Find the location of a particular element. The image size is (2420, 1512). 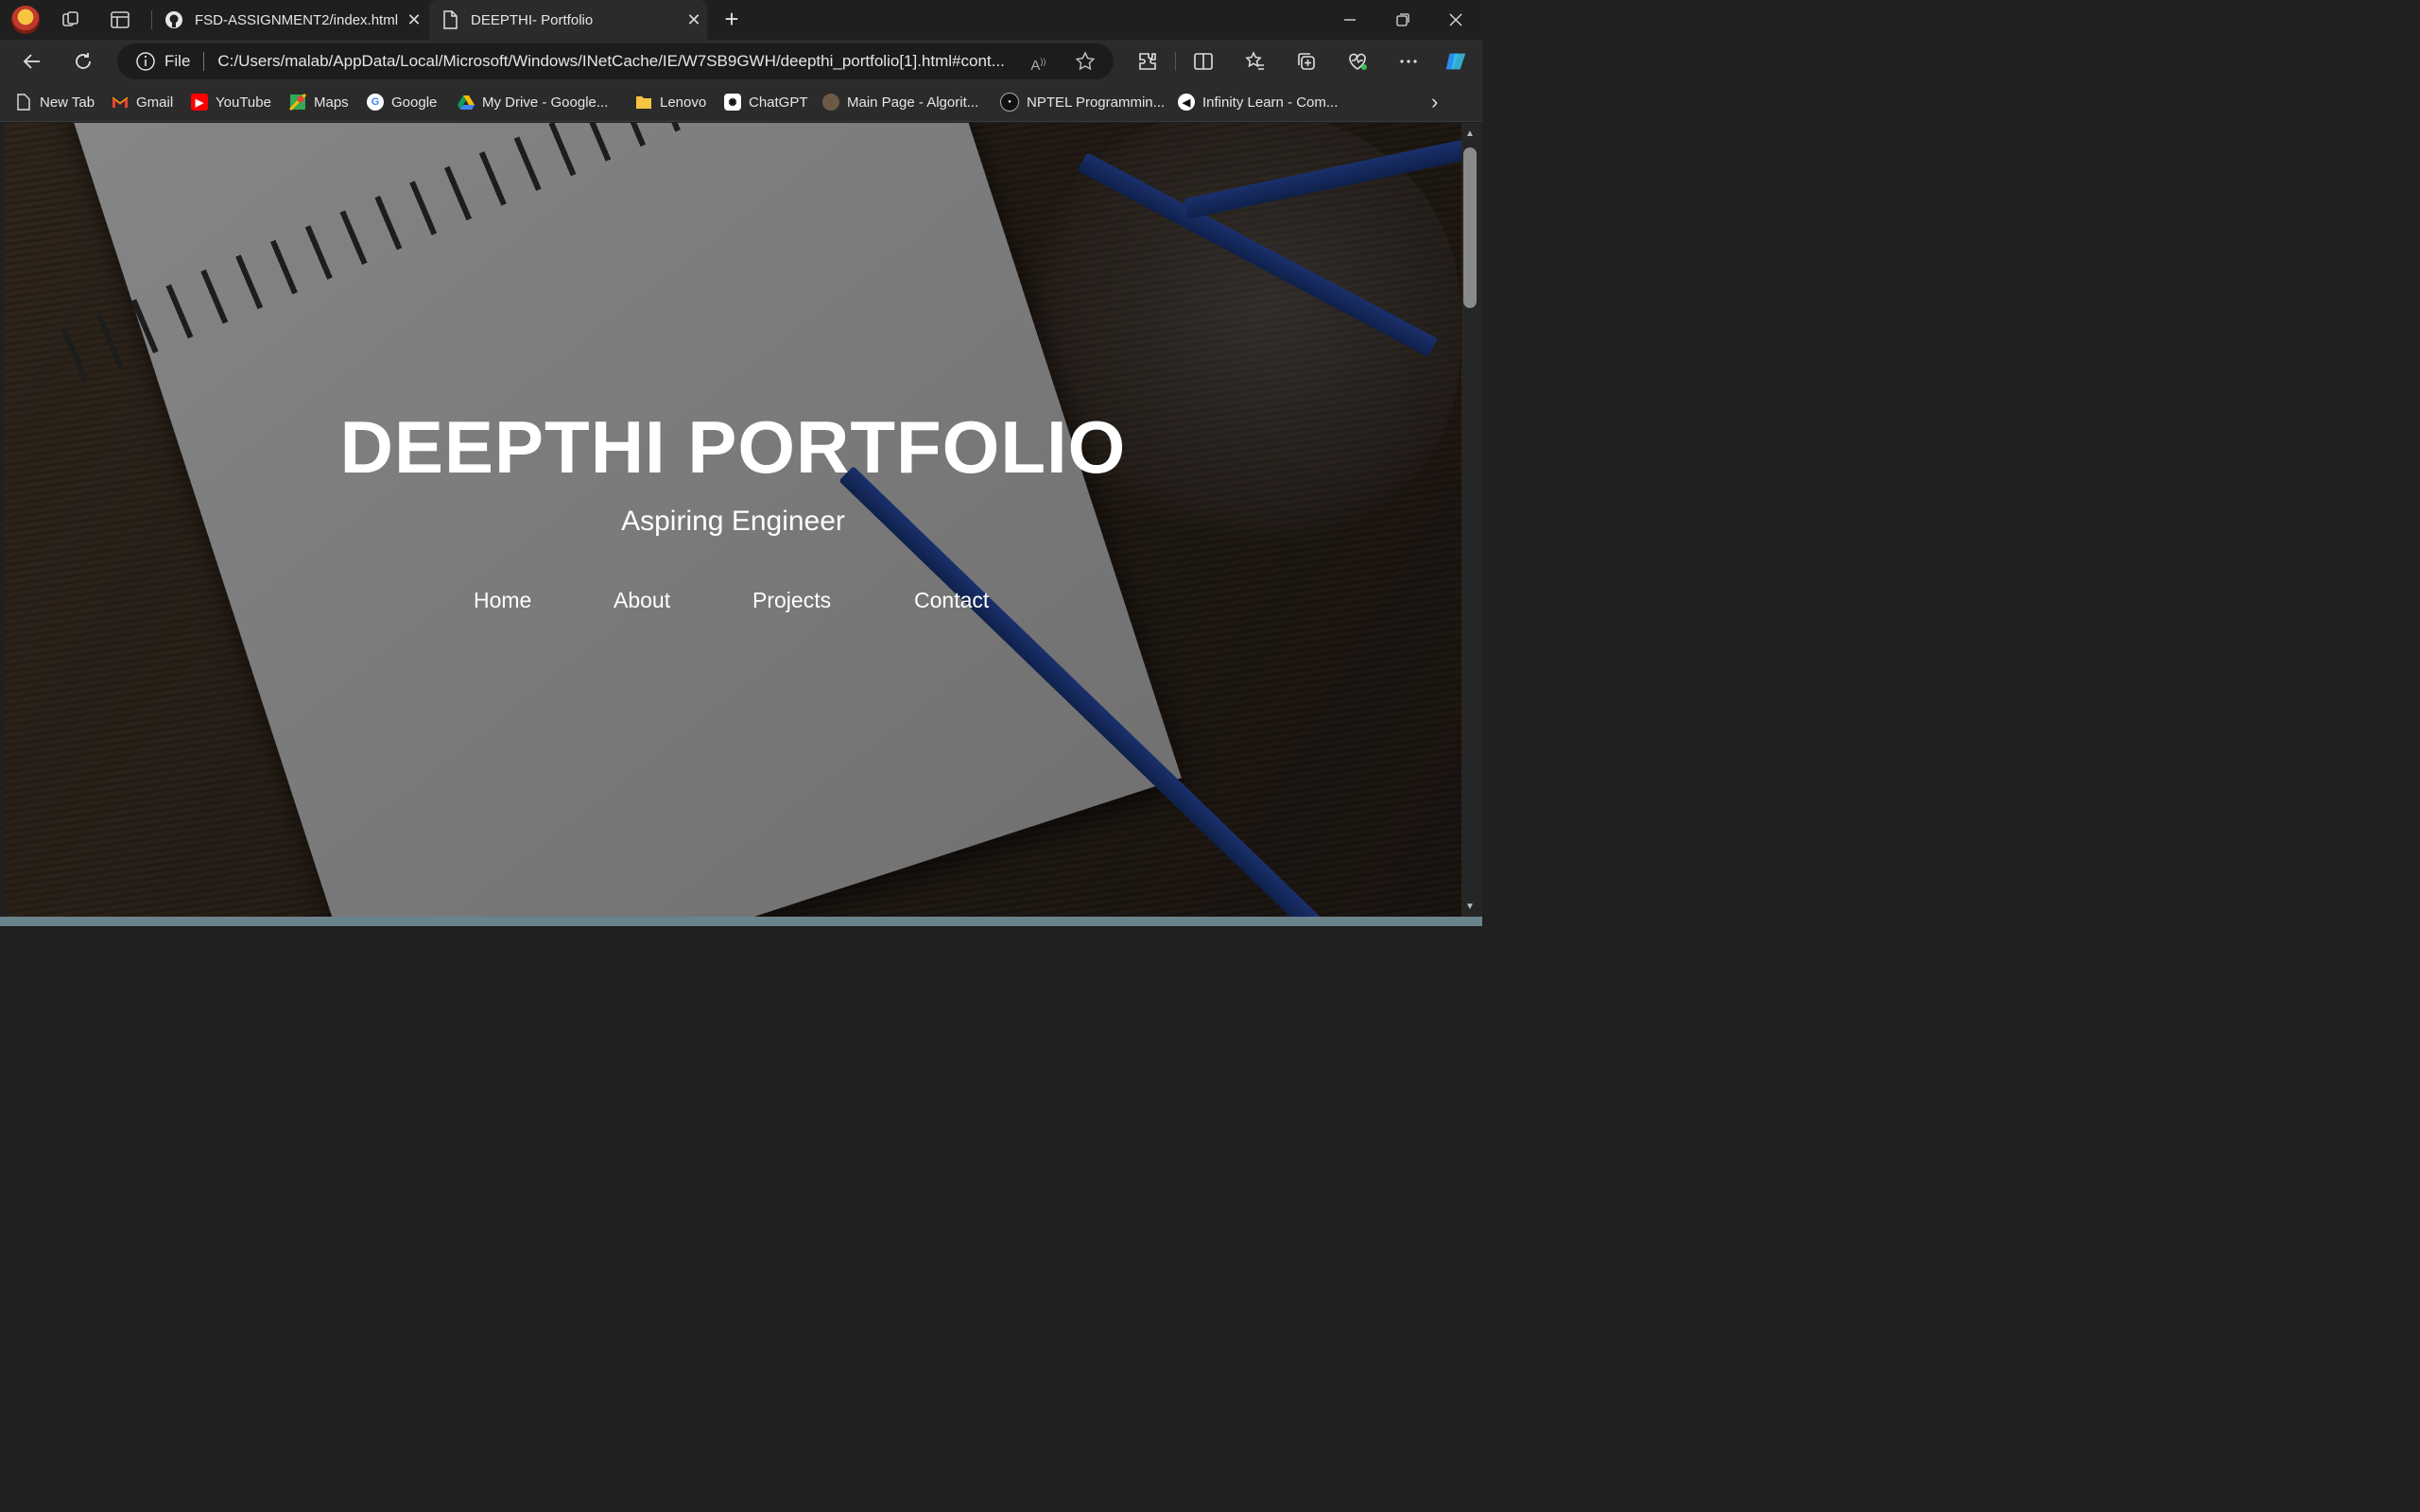

new-tab-button: + is located at coordinates (731, 19).